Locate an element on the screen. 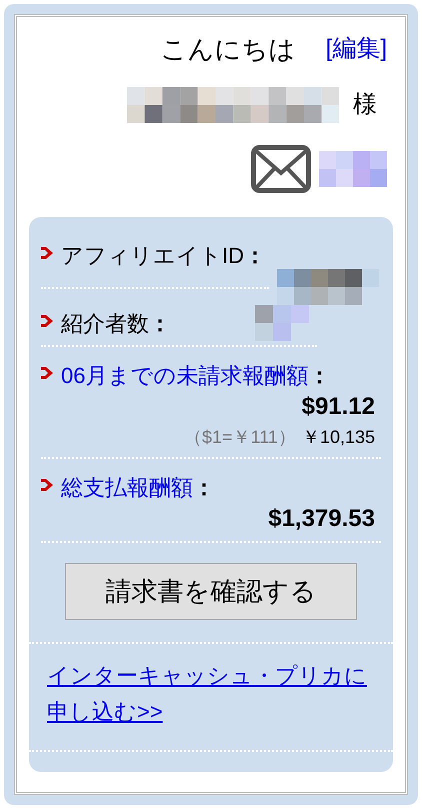  invoice-button: 請求書を確認する is located at coordinates (211, 591).